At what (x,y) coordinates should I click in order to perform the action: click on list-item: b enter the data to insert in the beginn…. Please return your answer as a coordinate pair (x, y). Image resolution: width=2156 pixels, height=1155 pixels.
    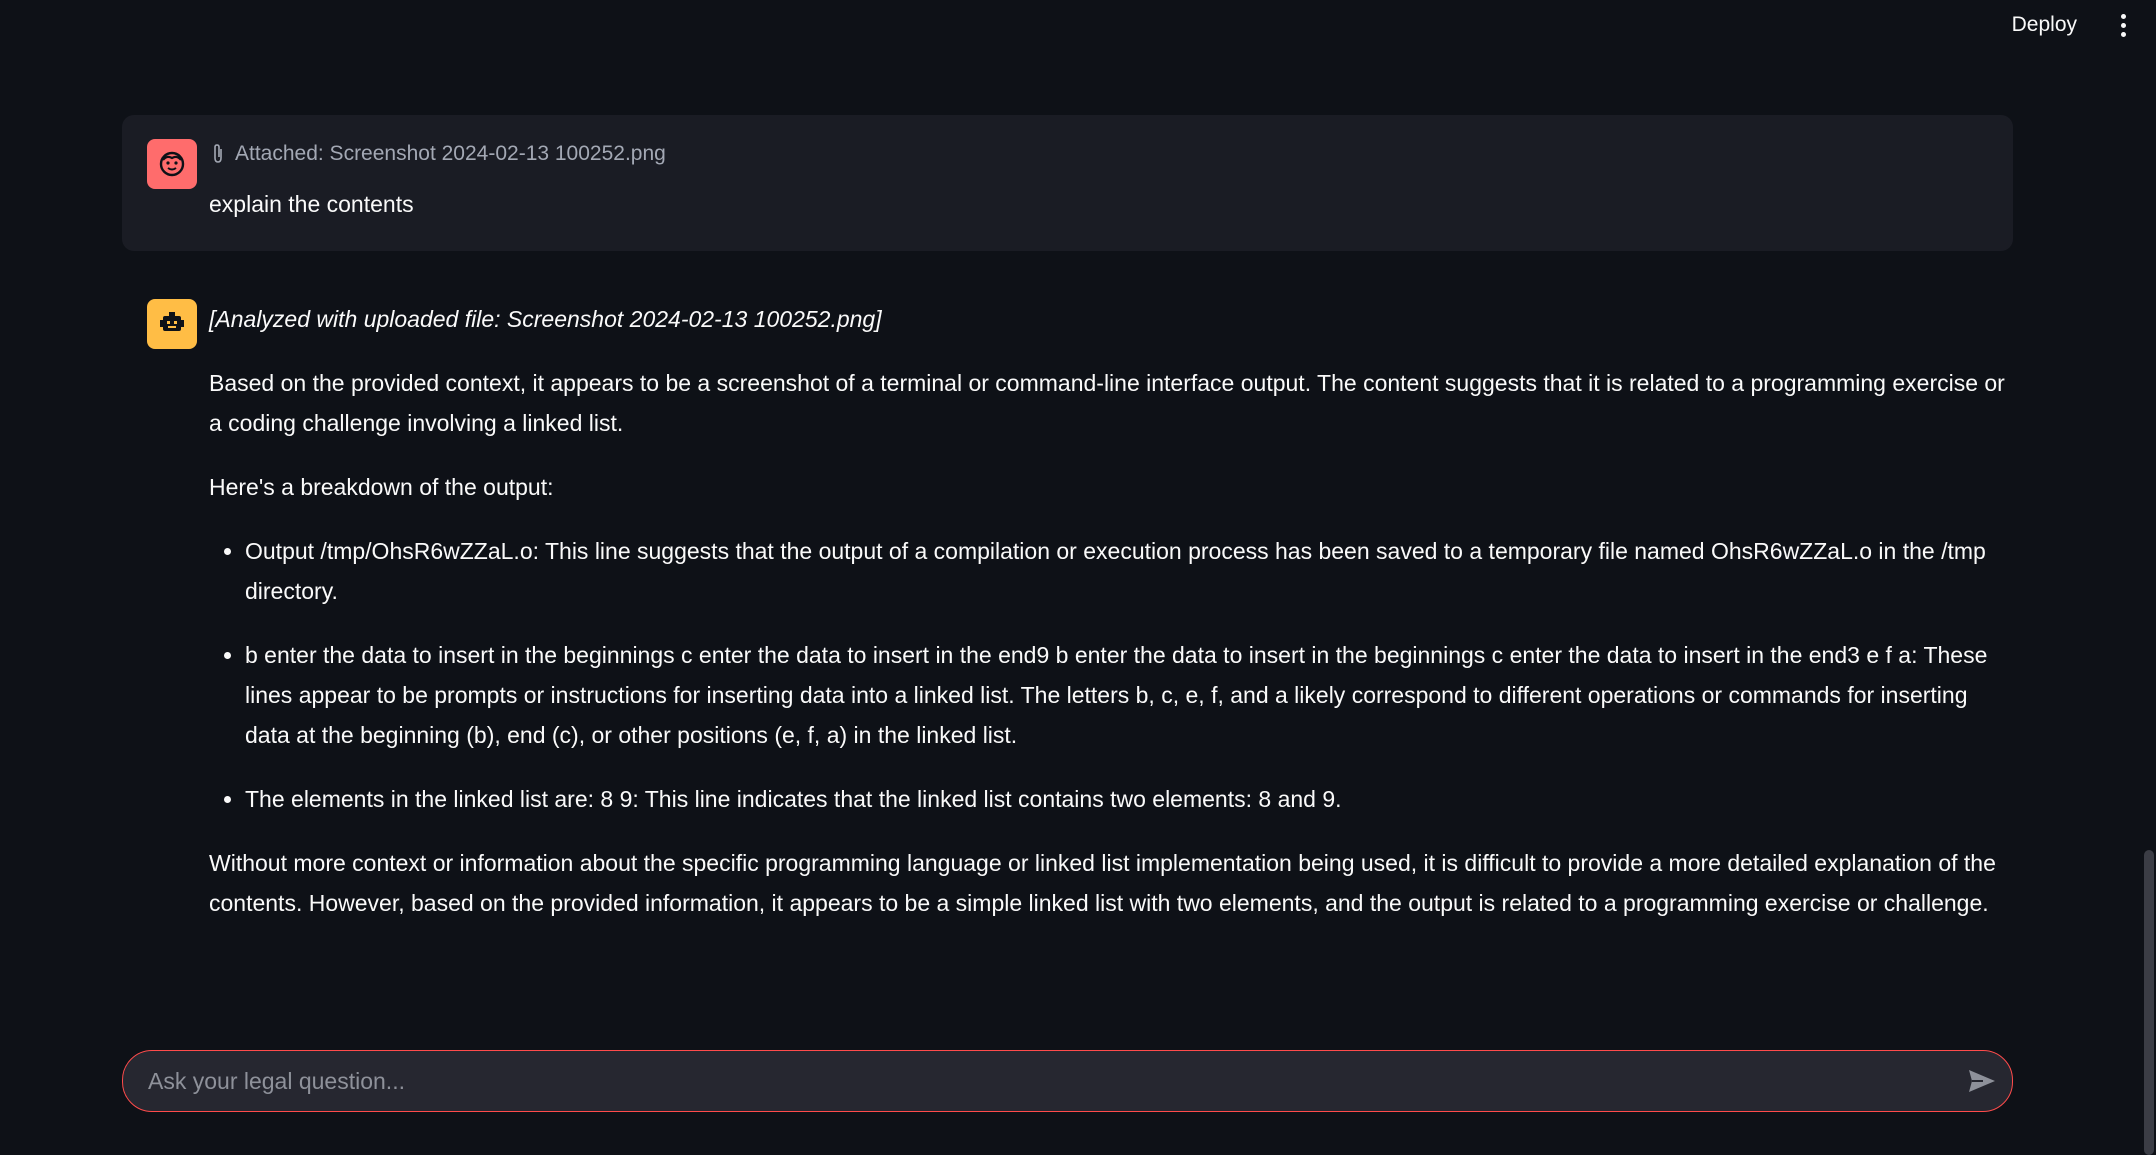
    Looking at the image, I should click on (1127, 695).